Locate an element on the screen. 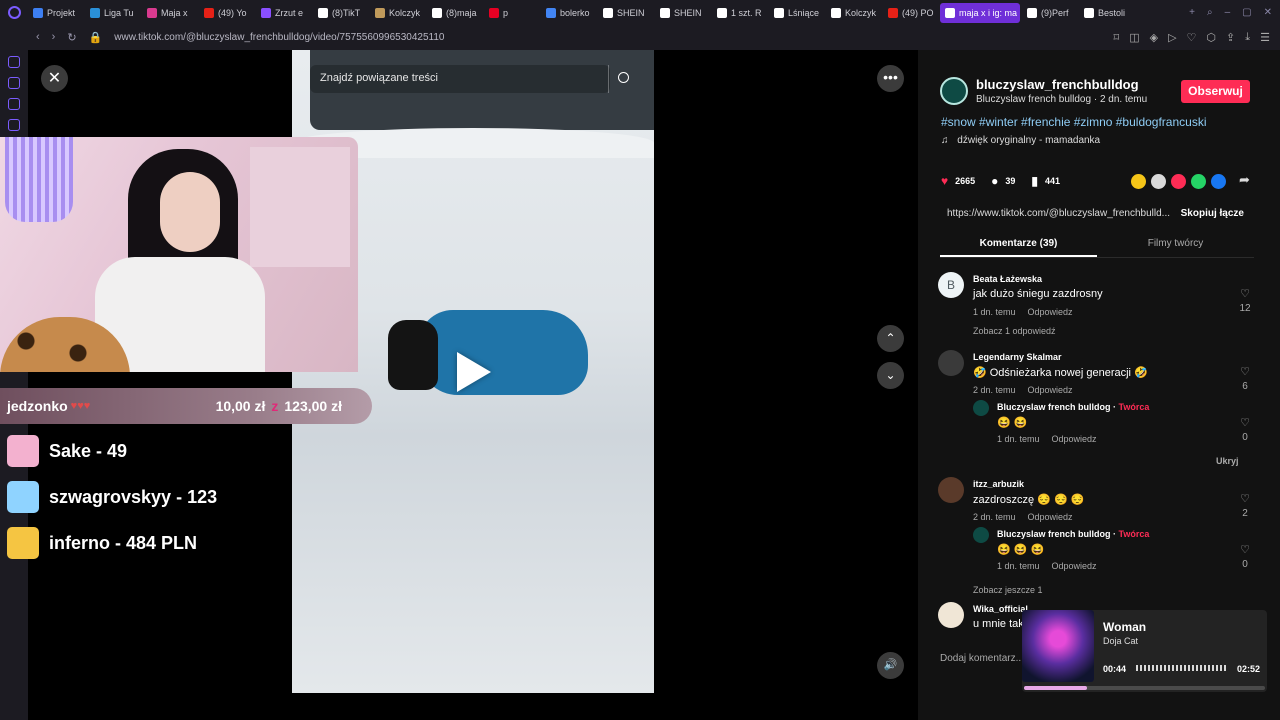  facebook-icon is located at coordinates (1218, 181).